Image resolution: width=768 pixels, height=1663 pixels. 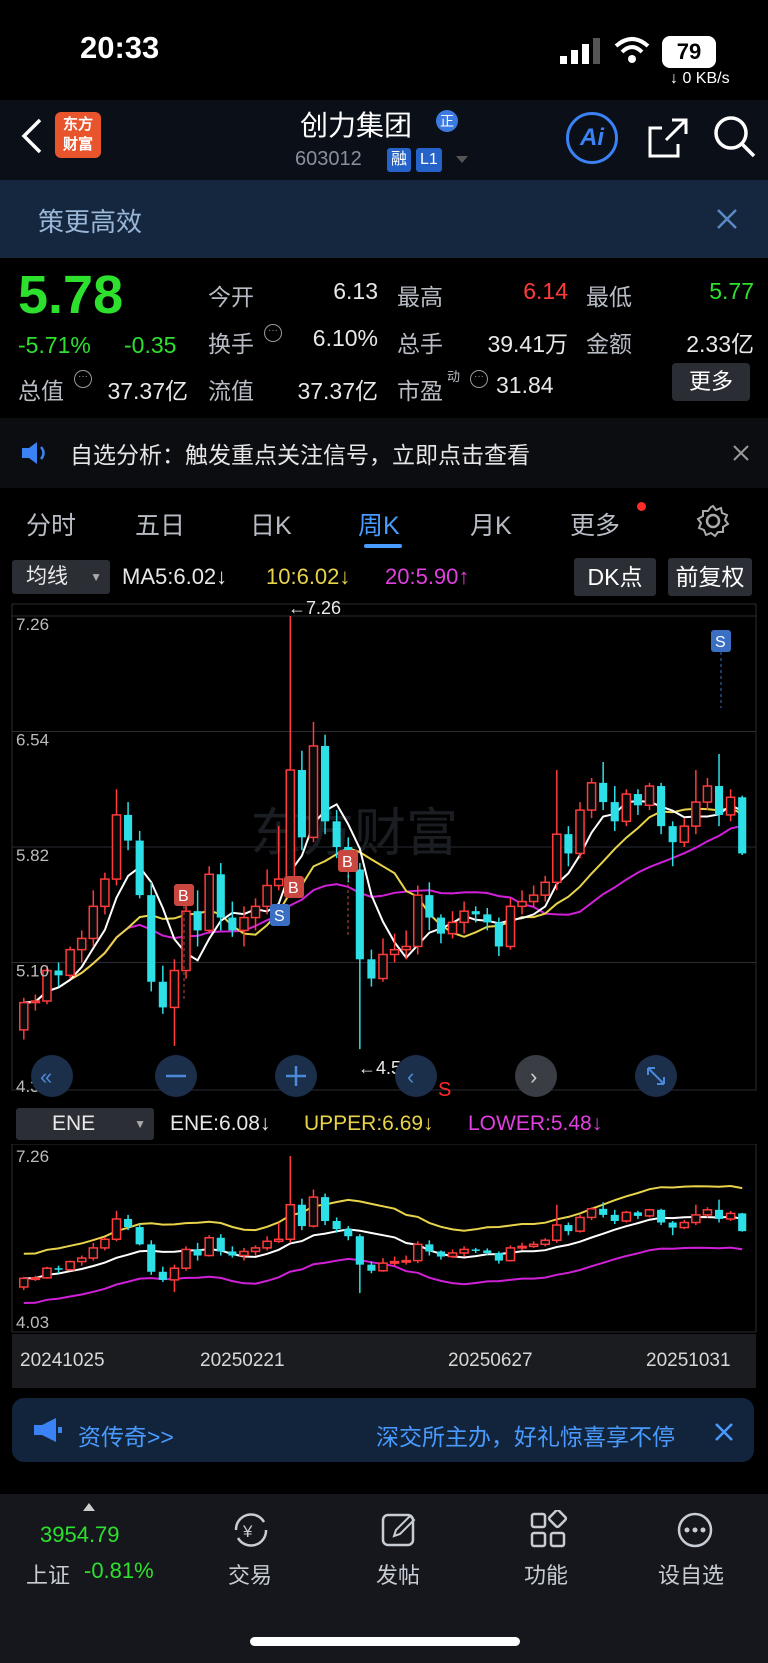 What do you see at coordinates (710, 577) in the screenshot?
I see `adjust-button: 前复权` at bounding box center [710, 577].